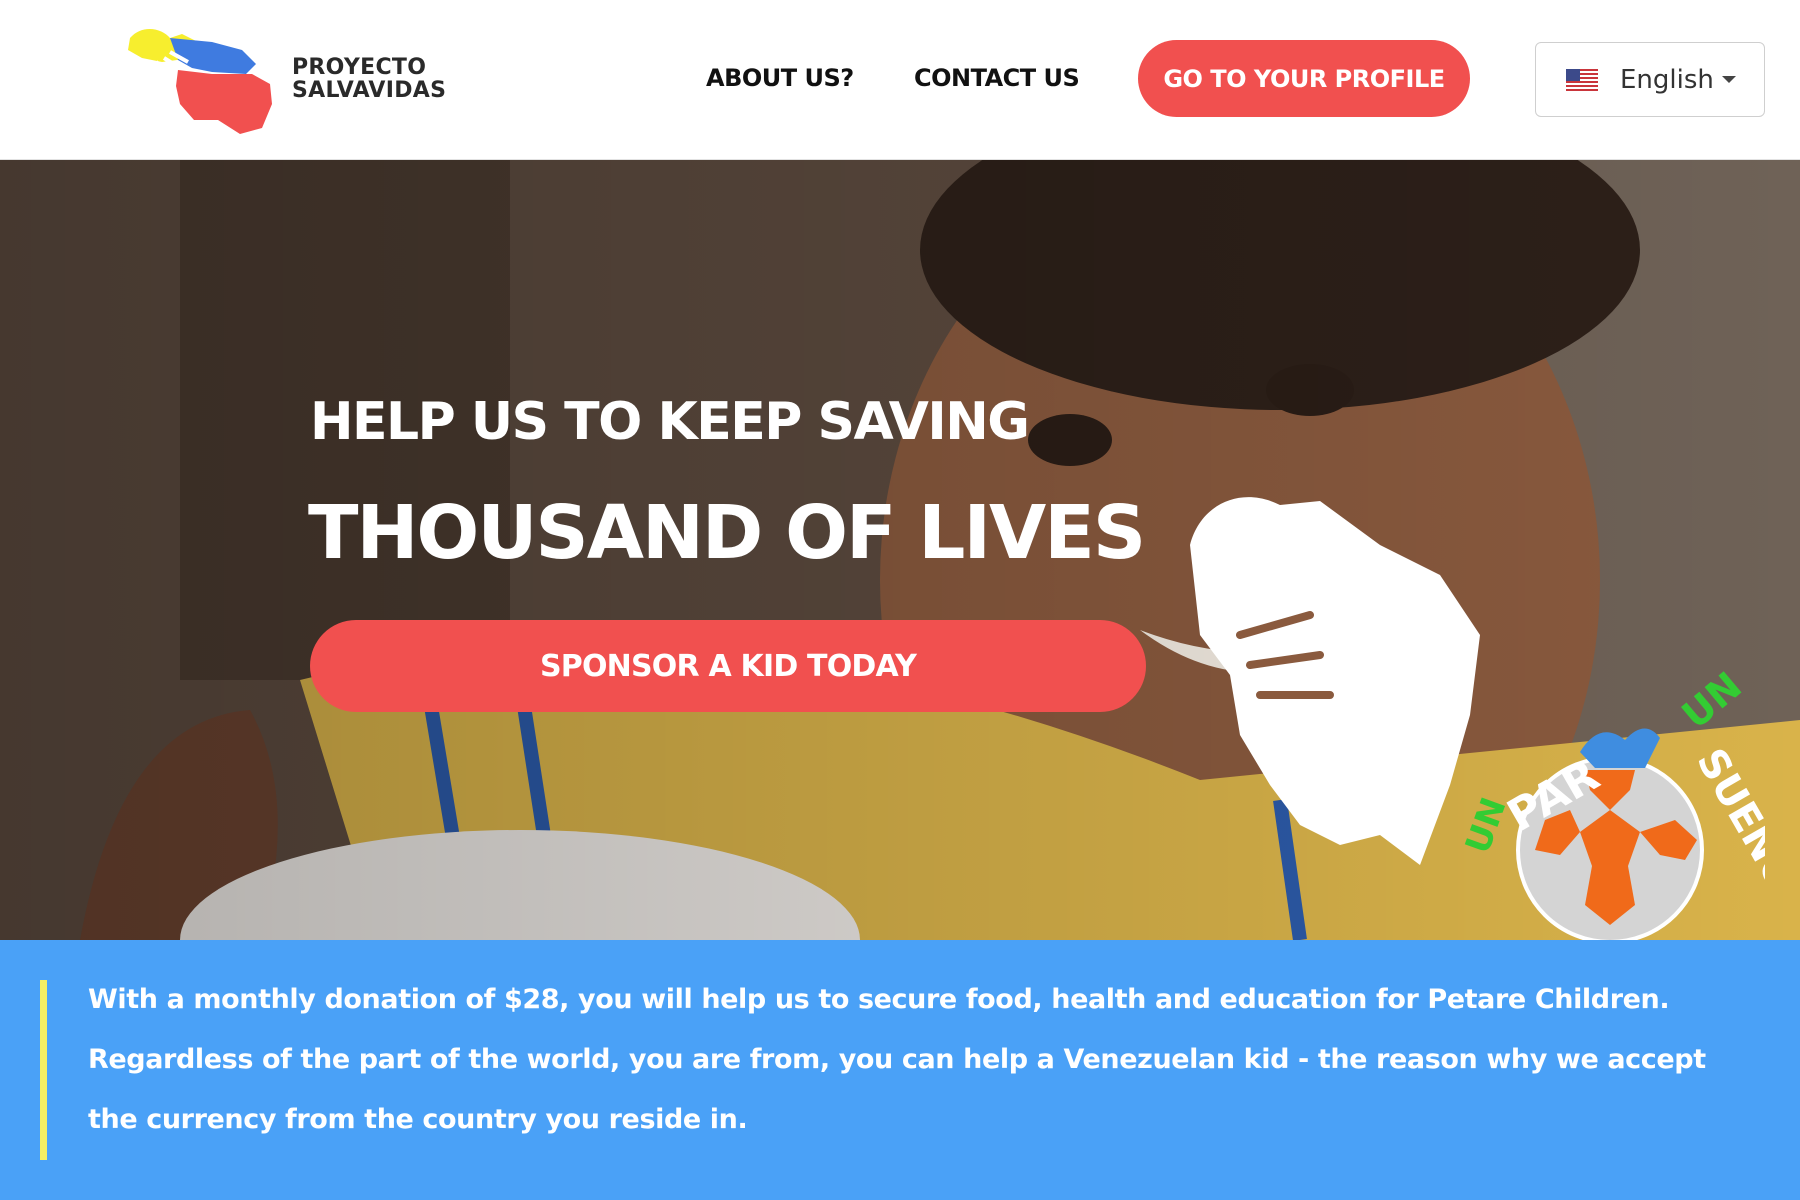  I want to click on venezuela-map-logo, so click(202, 80).